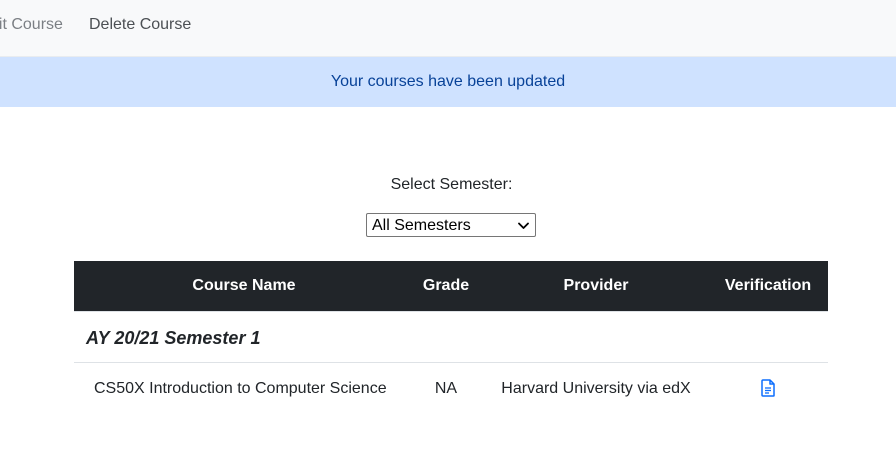 The height and width of the screenshot is (450, 896). I want to click on semester-group-label: AY 20/21 Semester 1, so click(173, 338).